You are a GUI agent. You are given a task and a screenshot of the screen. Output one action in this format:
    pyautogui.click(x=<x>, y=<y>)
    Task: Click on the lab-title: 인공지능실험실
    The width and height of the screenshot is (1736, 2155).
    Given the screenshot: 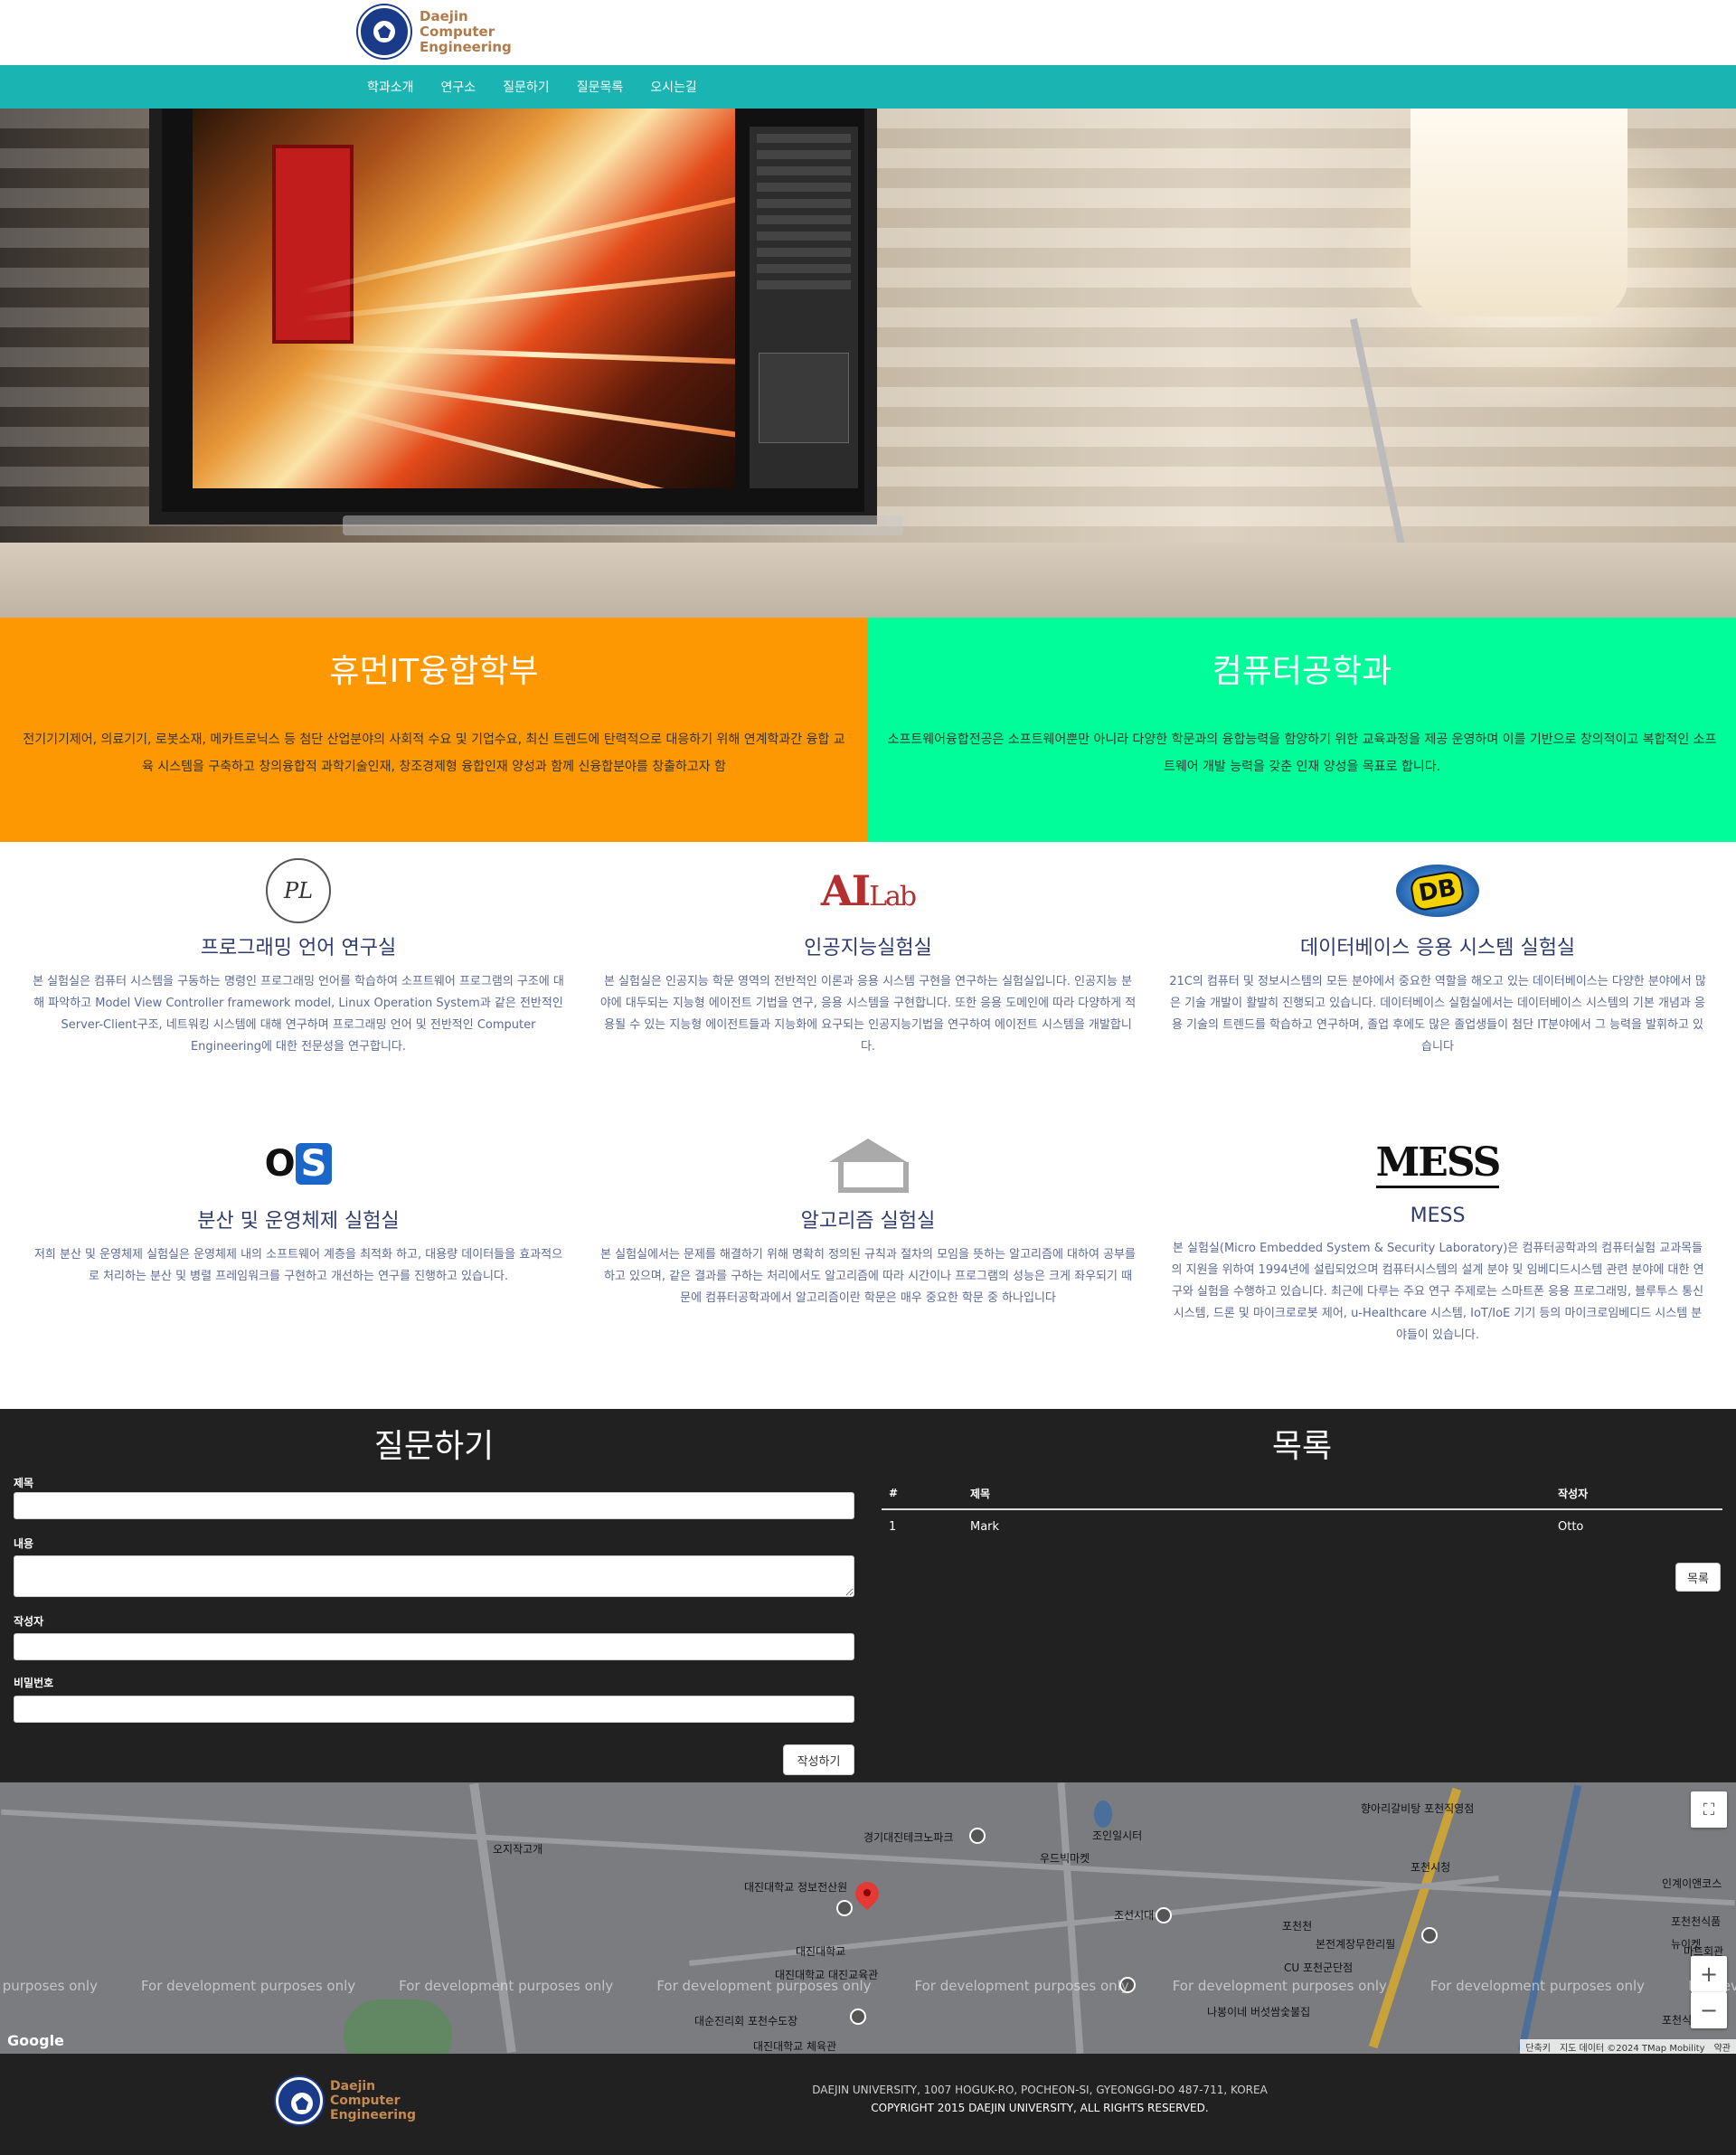 What is the action you would take?
    pyautogui.click(x=868, y=948)
    